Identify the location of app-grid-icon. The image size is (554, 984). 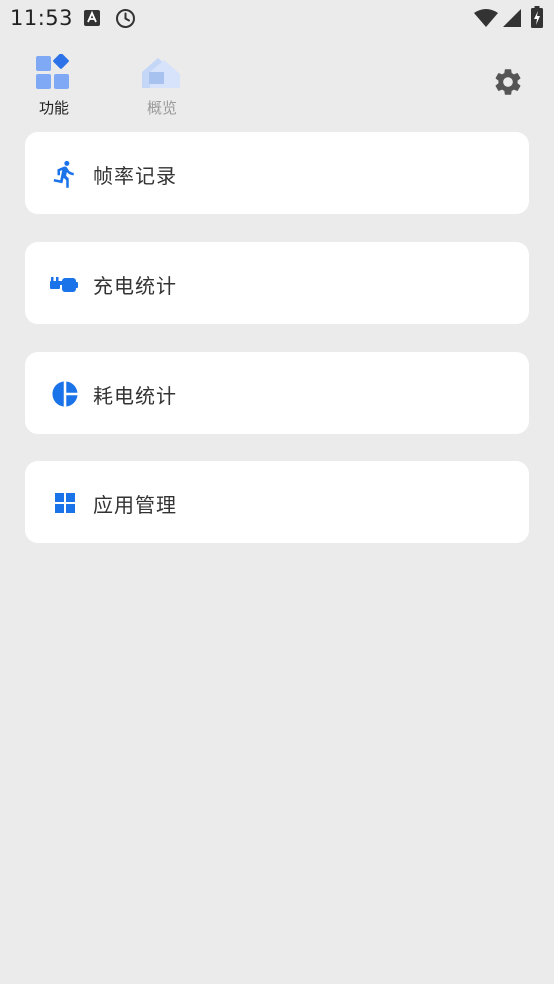
(65, 503).